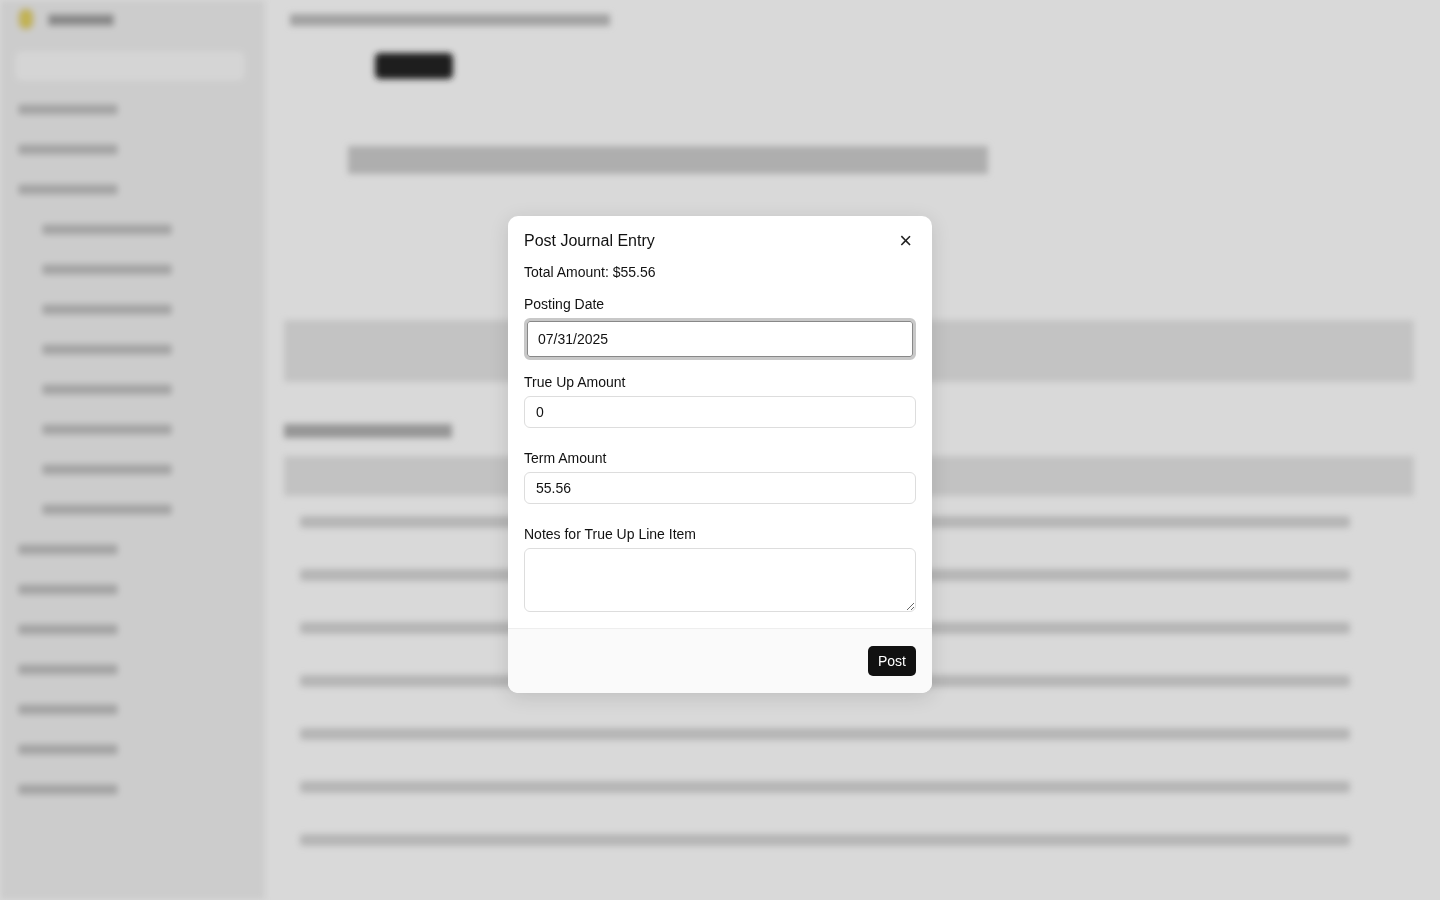 This screenshot has height=900, width=1440. I want to click on field-label: Term Amount, so click(566, 458).